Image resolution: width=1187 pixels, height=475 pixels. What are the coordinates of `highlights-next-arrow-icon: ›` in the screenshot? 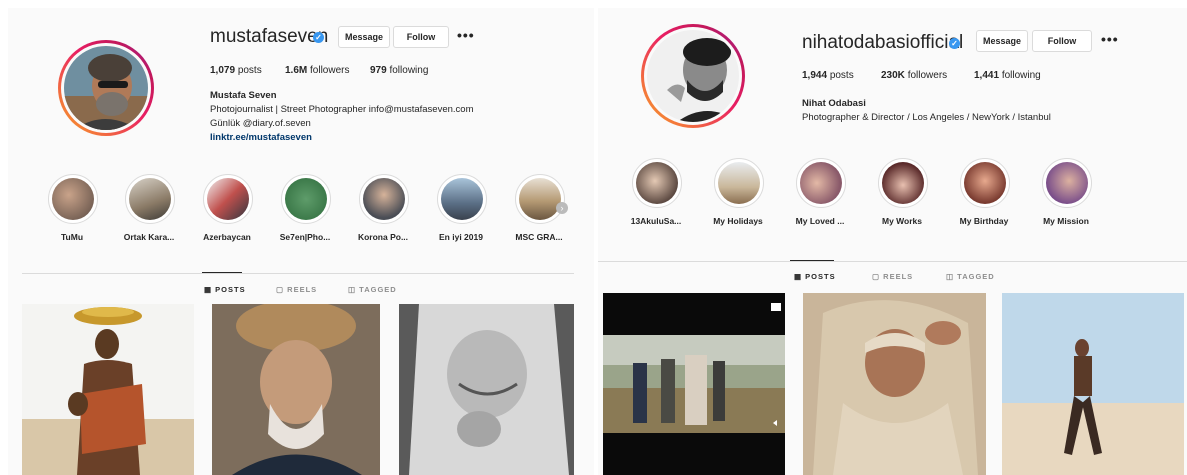 It's located at (562, 208).